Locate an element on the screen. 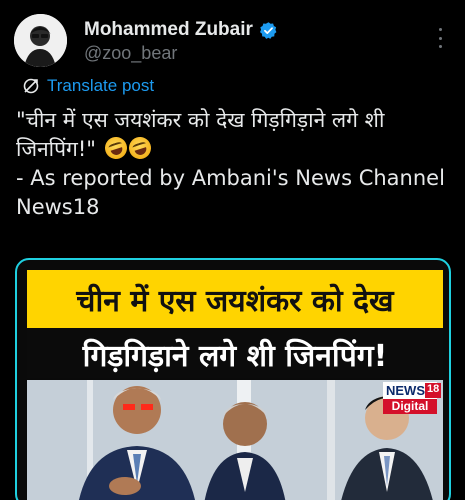  media-headline-bottom-banner: गिड़गिड़ाने लगे शी जिनपिंग! is located at coordinates (235, 354).